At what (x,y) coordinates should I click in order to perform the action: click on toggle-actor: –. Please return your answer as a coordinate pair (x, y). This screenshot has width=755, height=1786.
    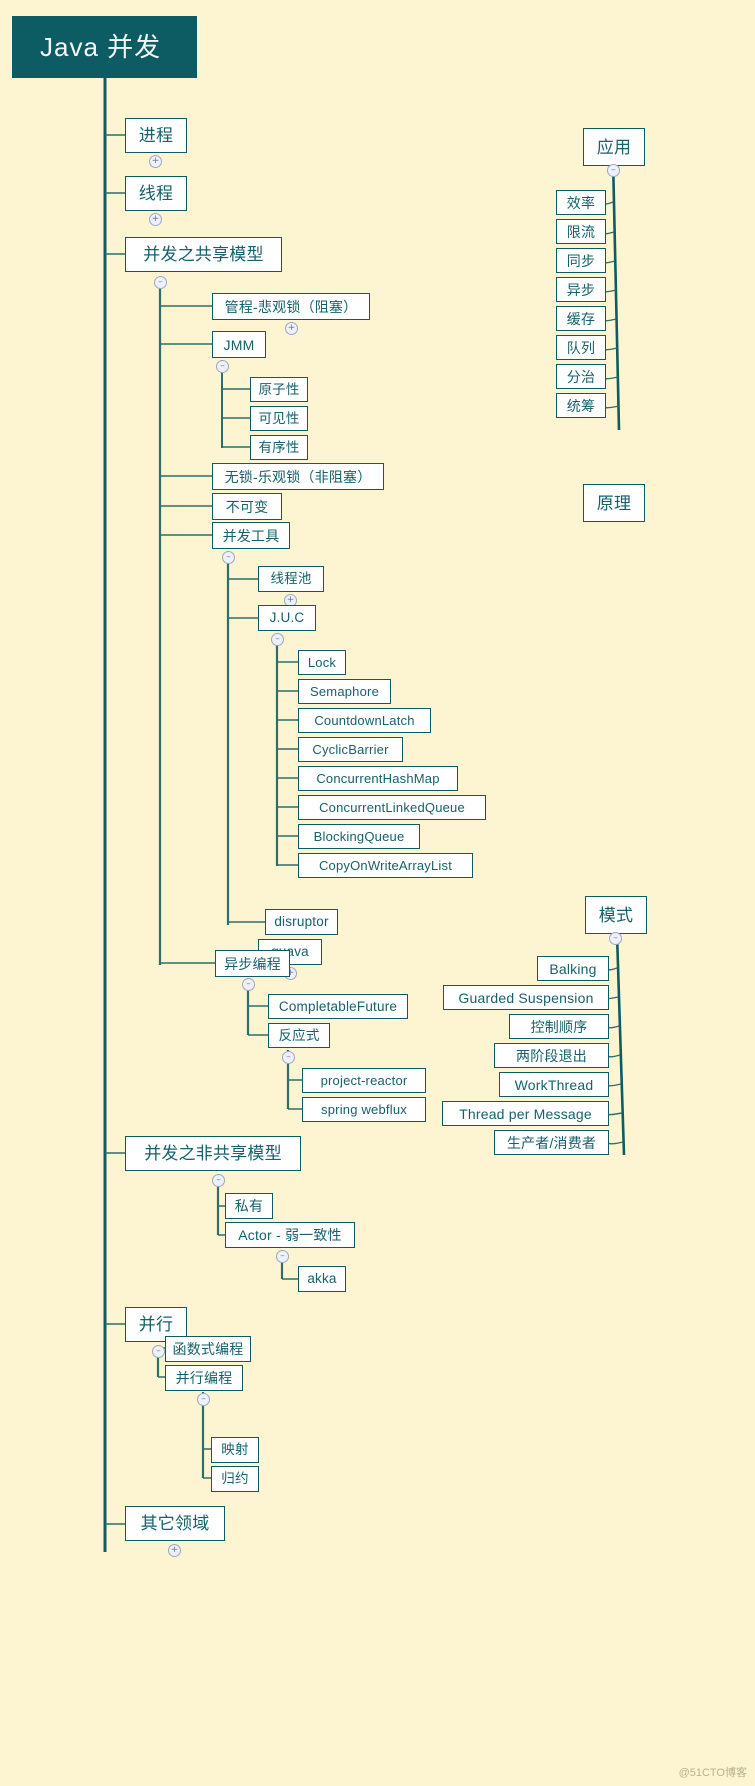
    Looking at the image, I should click on (282, 1256).